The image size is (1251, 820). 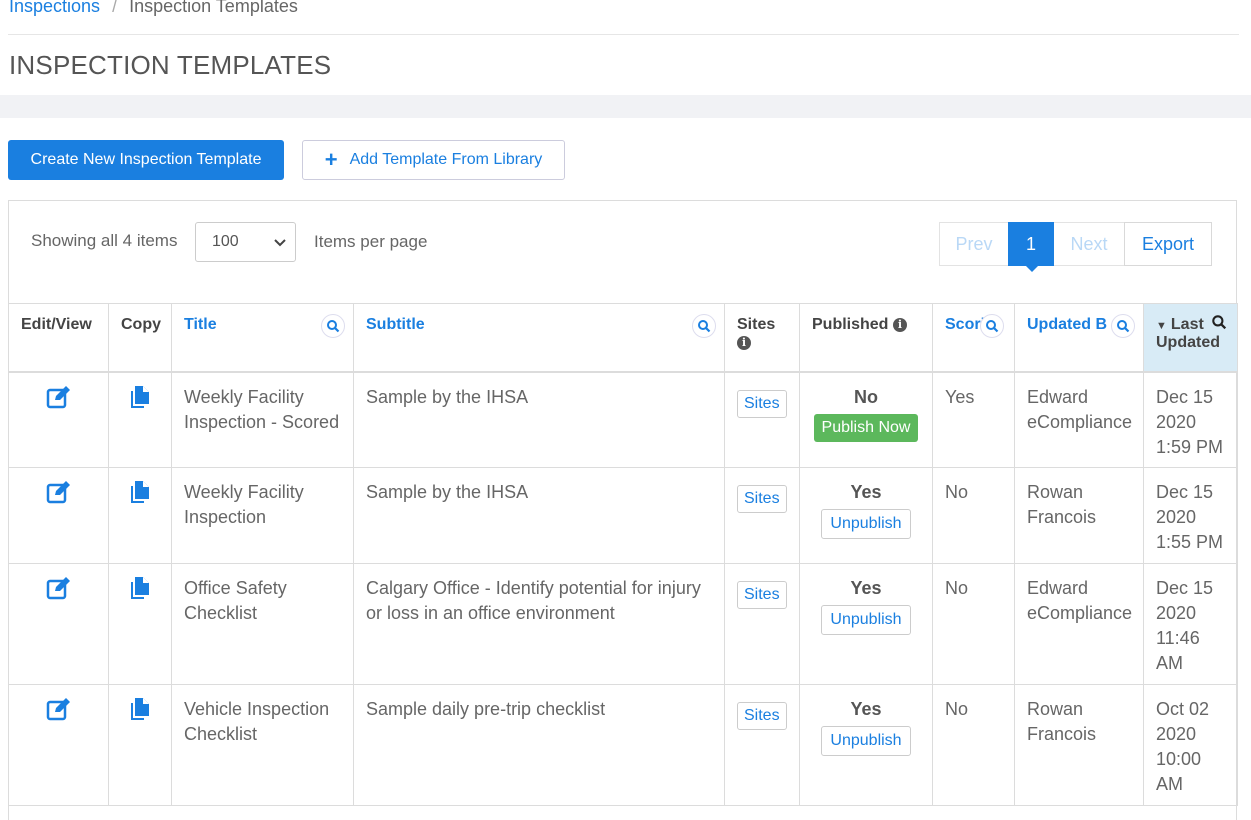 I want to click on updated-by-cell: Rowan Francois, so click(x=1079, y=515).